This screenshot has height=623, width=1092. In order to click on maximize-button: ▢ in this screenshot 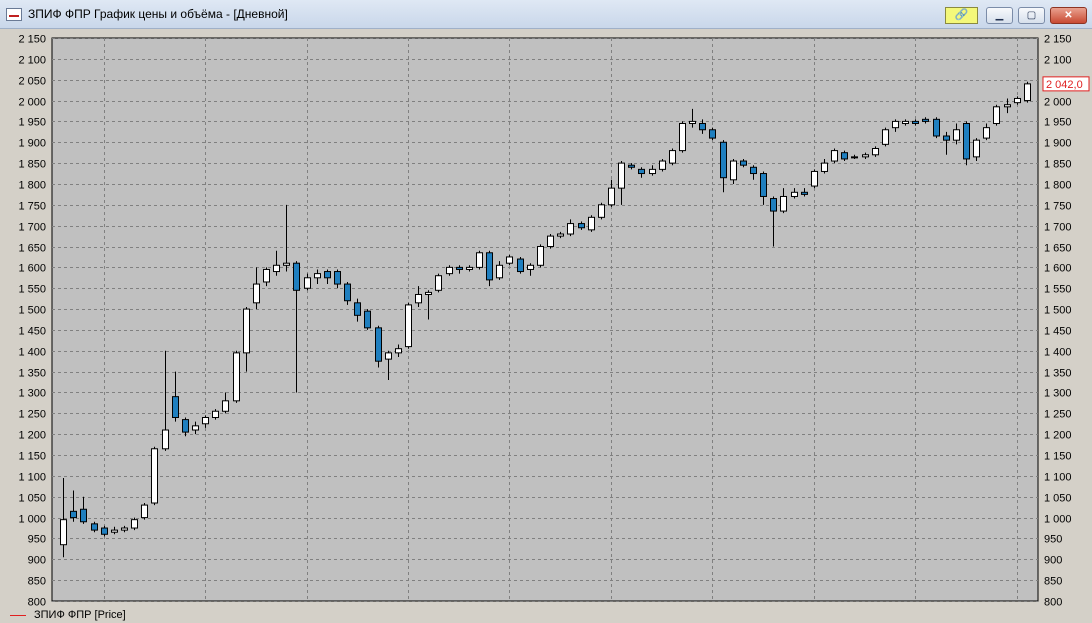, I will do `click(1031, 15)`.